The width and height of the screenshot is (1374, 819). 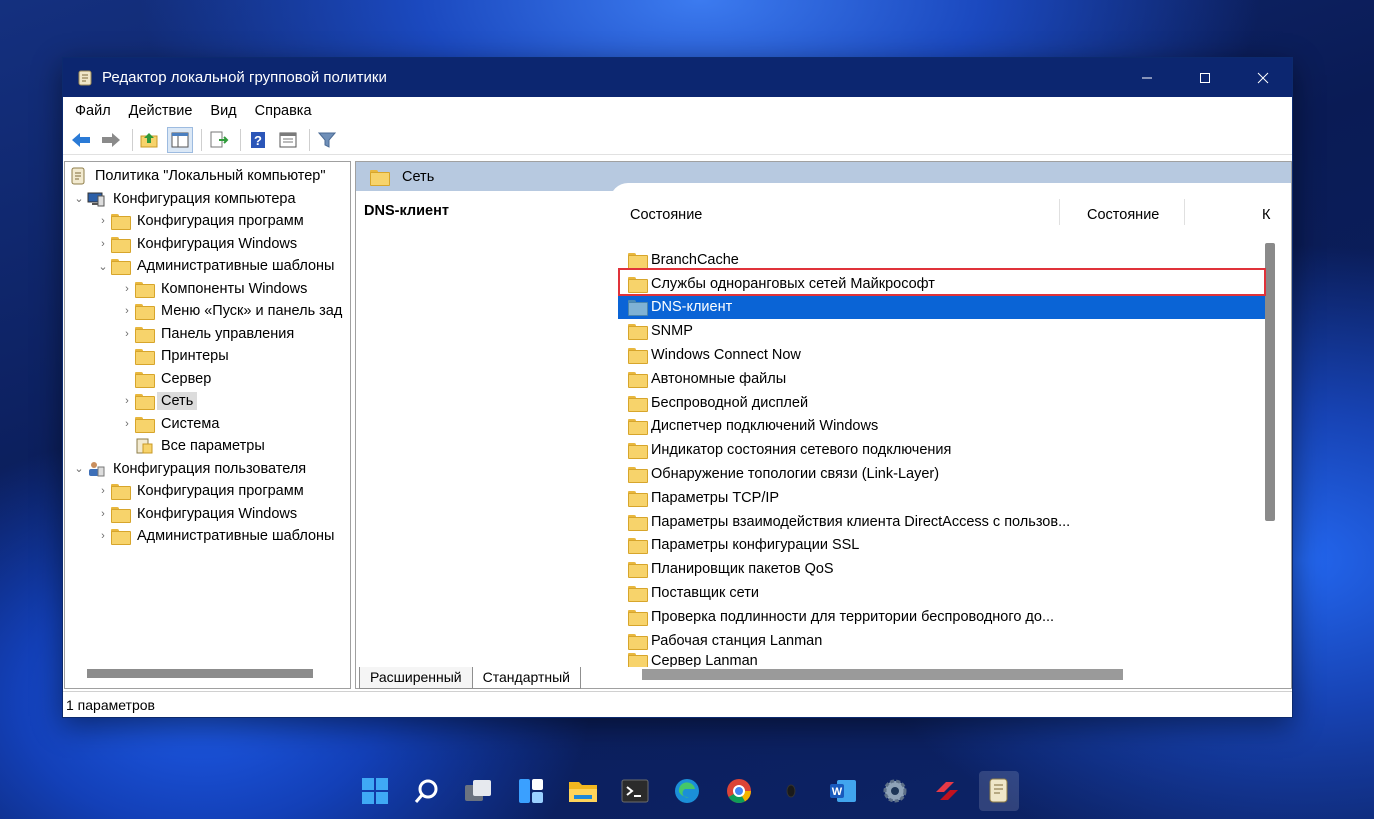 What do you see at coordinates (258, 140) in the screenshot?
I see `help-button: ?` at bounding box center [258, 140].